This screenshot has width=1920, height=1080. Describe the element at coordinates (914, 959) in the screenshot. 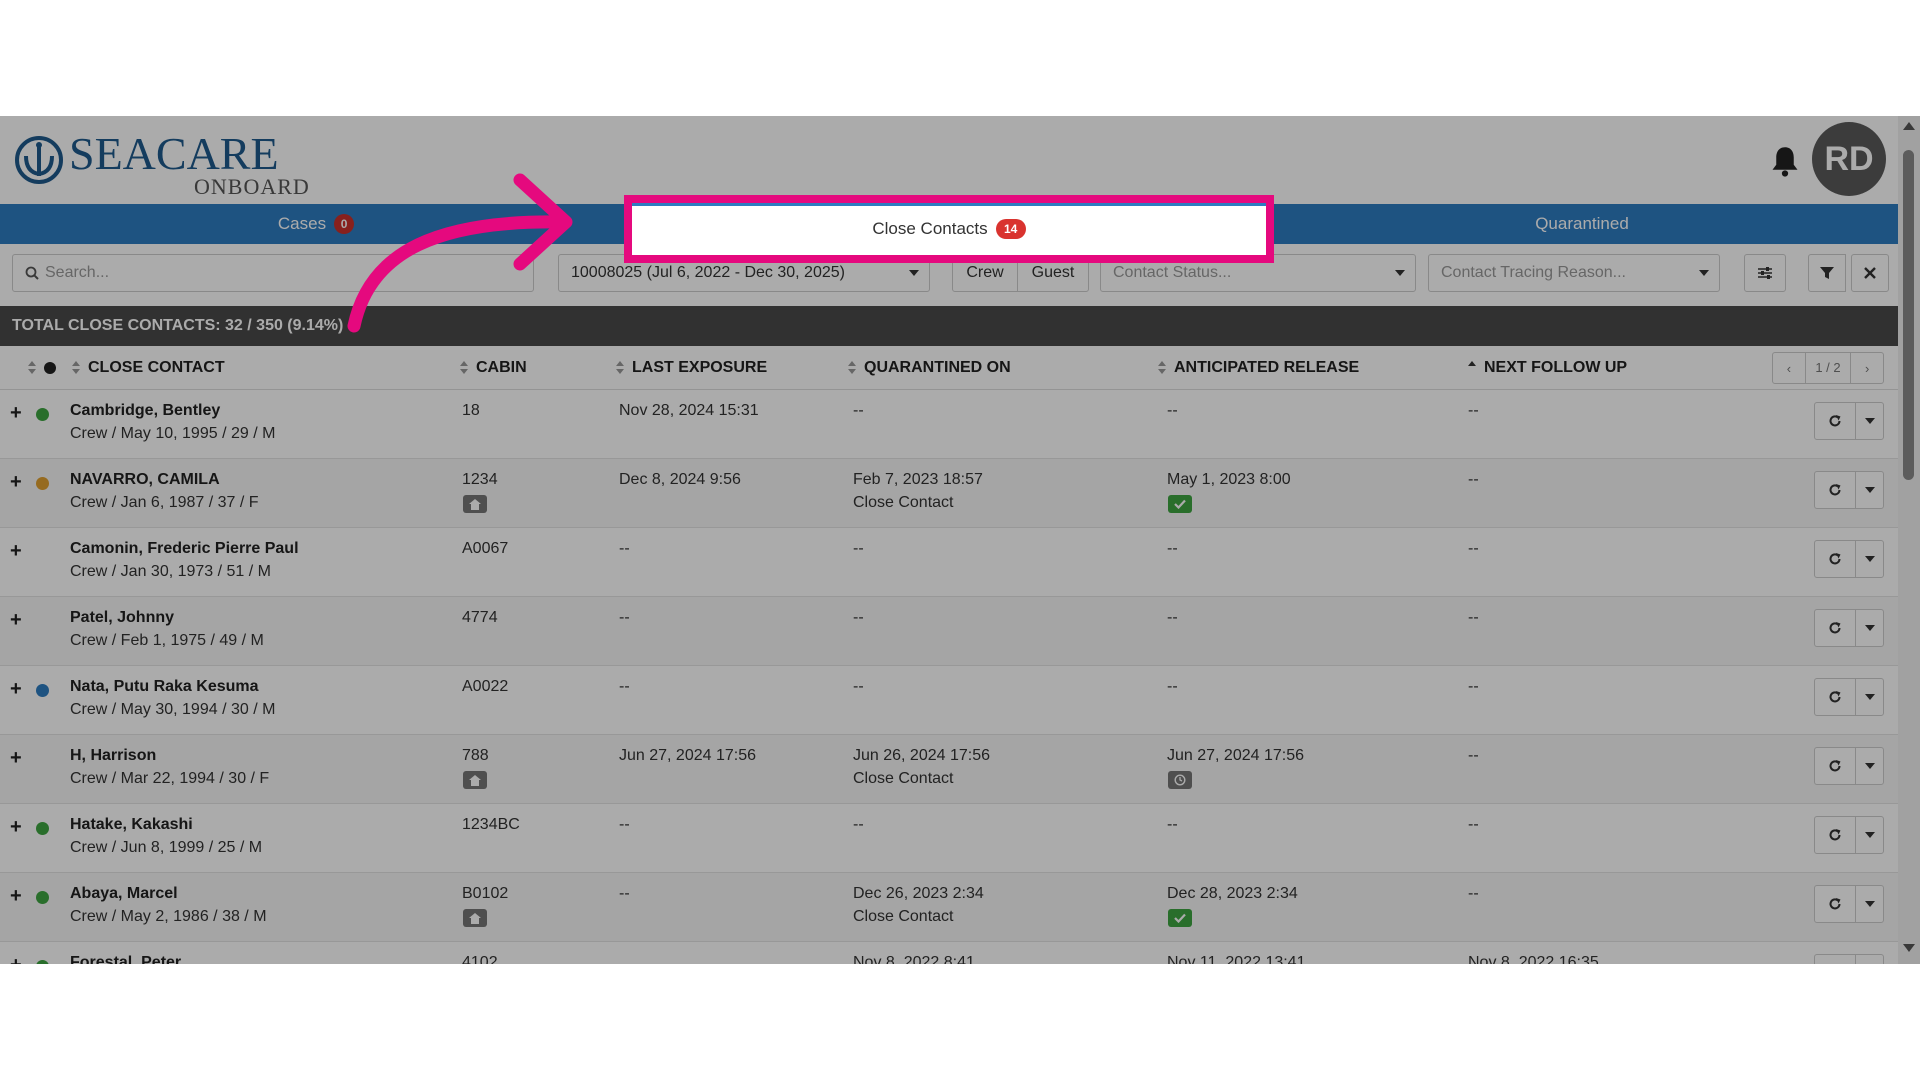

I see `quarantined-on-value: Nov 8, 2022 8:41` at that location.